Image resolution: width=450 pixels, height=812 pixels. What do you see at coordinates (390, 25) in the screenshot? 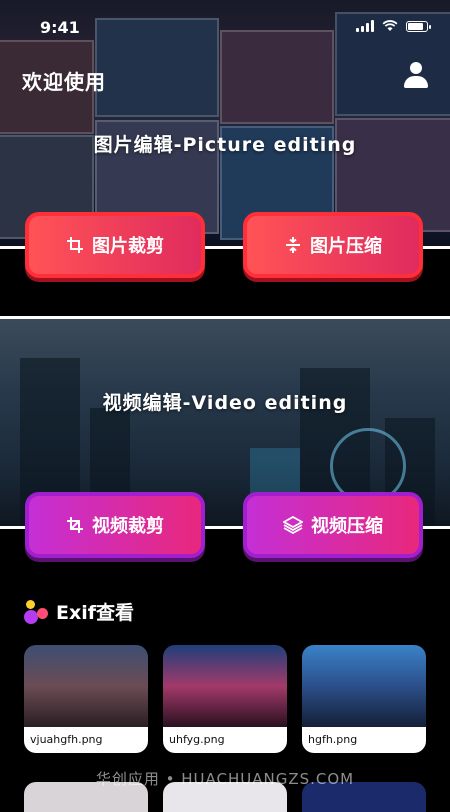
I see `wifi-icon` at bounding box center [390, 25].